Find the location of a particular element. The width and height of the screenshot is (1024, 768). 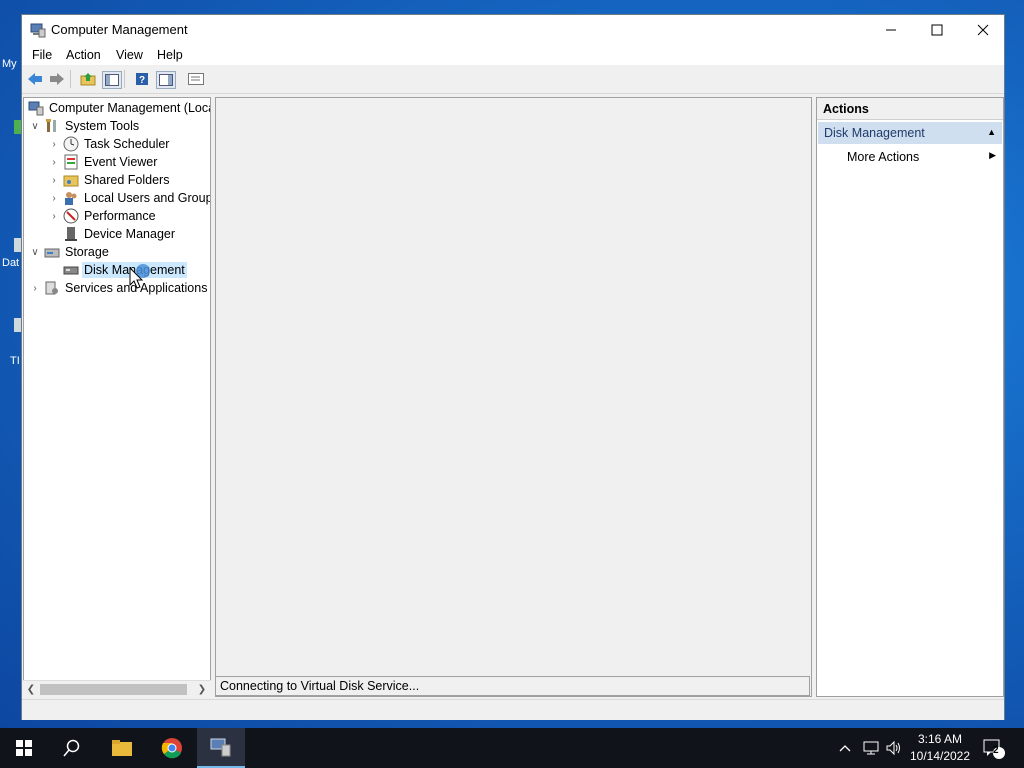

clock-time: 3:16 AM is located at coordinates (940, 739).